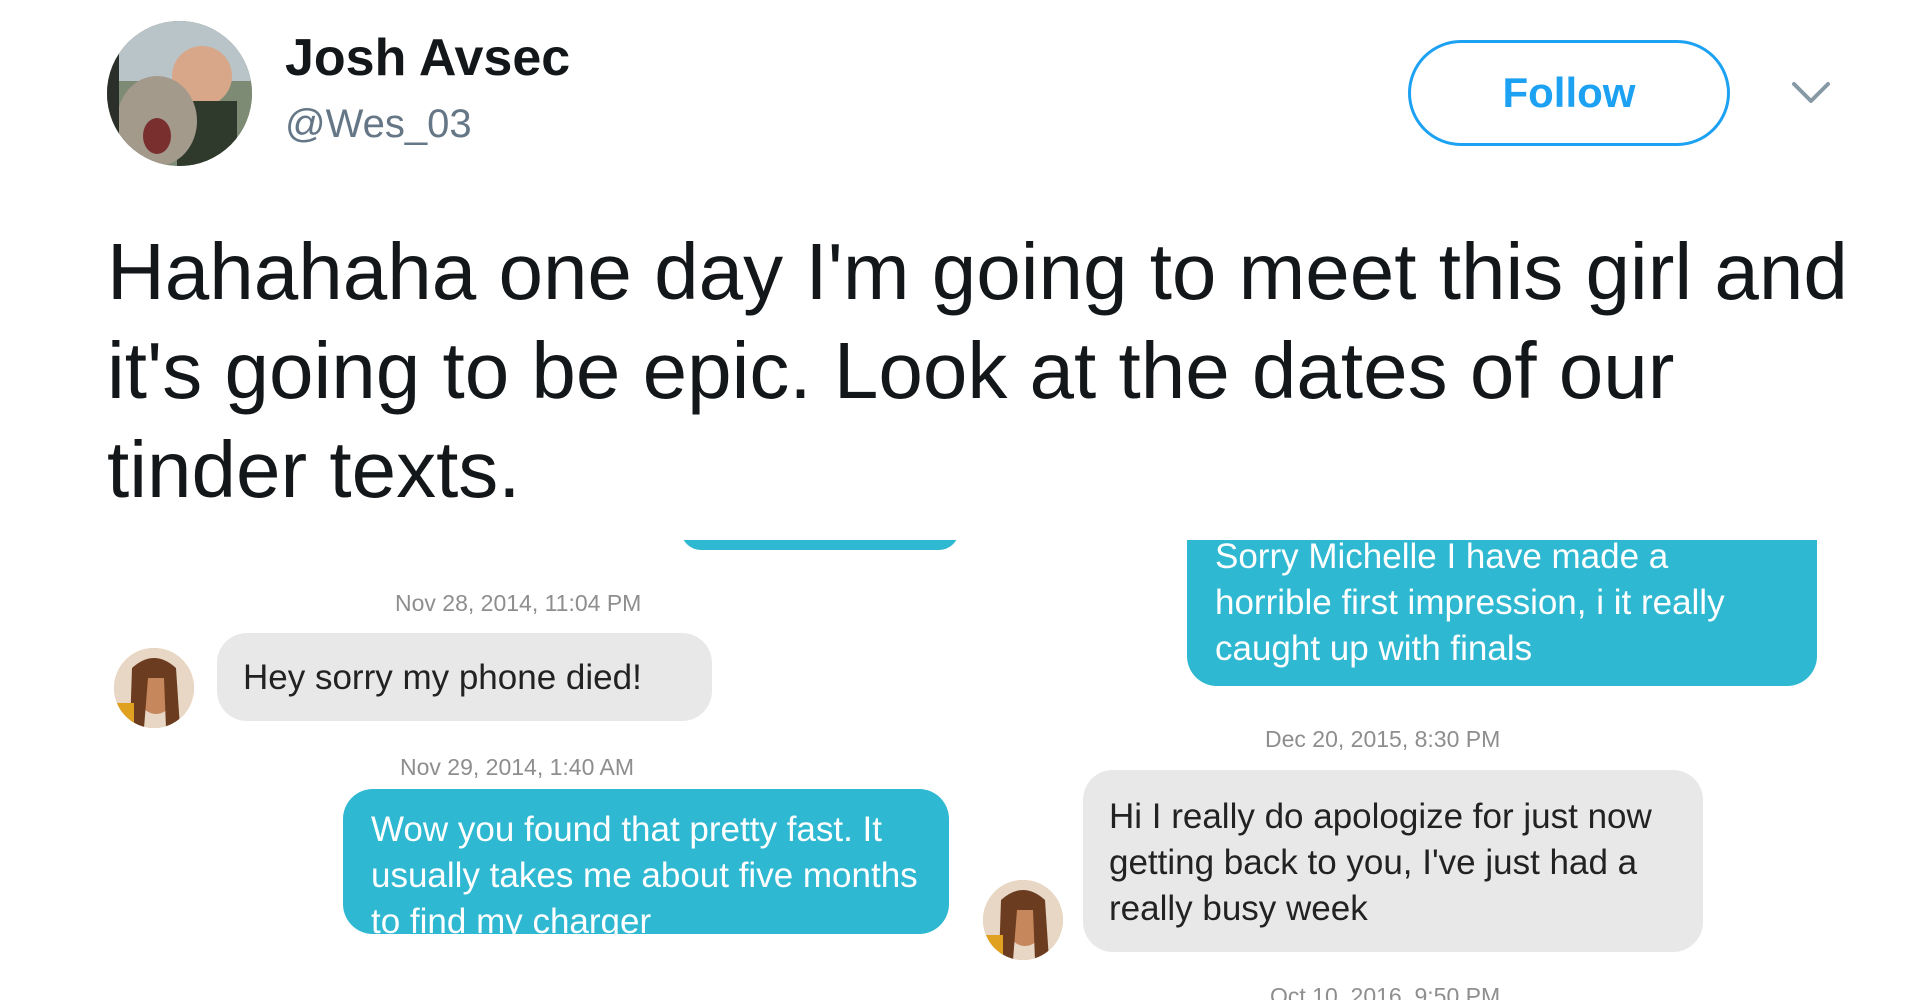 The image size is (1910, 1000). I want to click on author-handle: @Wes_03, so click(378, 124).